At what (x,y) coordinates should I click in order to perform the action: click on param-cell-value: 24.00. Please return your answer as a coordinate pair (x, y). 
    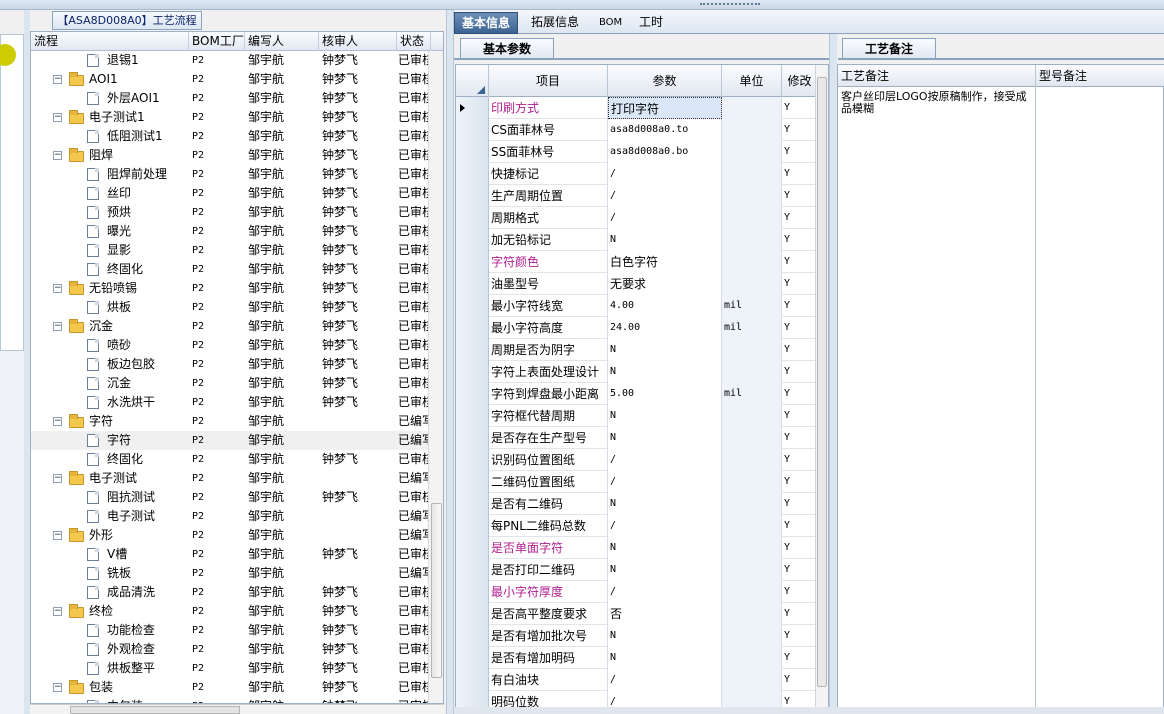
    Looking at the image, I should click on (665, 328).